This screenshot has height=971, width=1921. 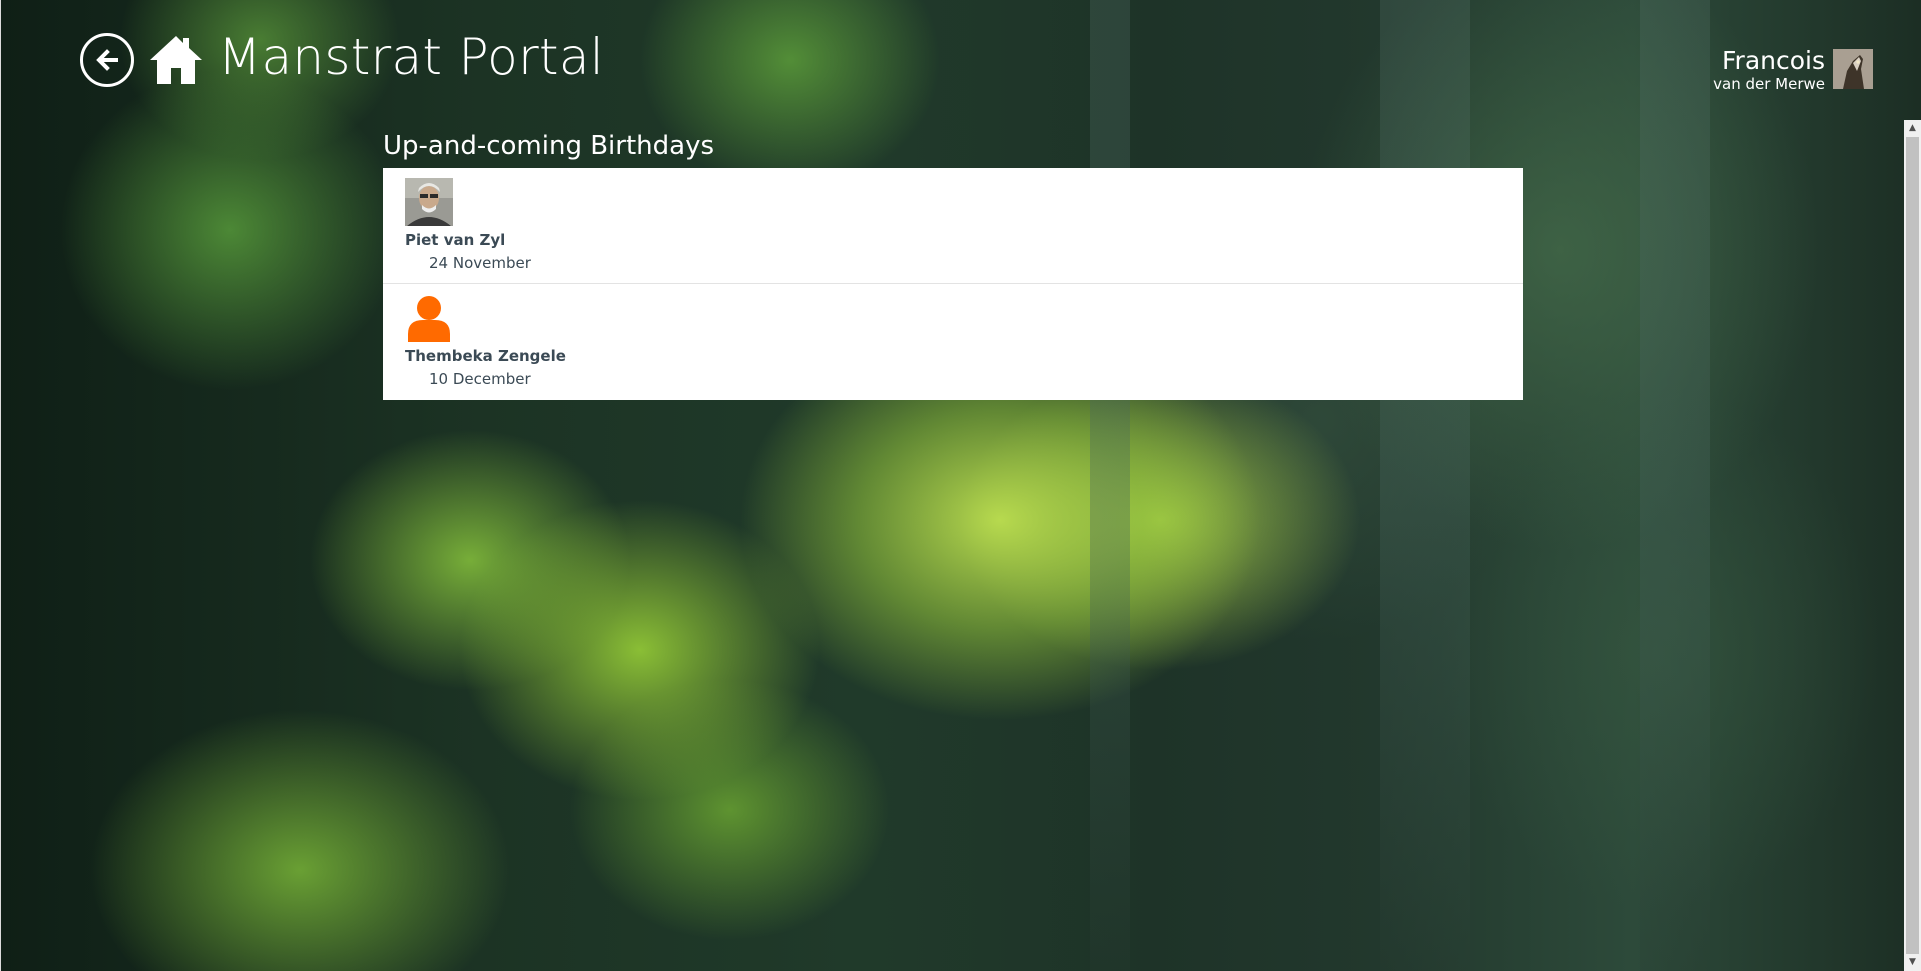 I want to click on back-arrow-icon, so click(x=107, y=60).